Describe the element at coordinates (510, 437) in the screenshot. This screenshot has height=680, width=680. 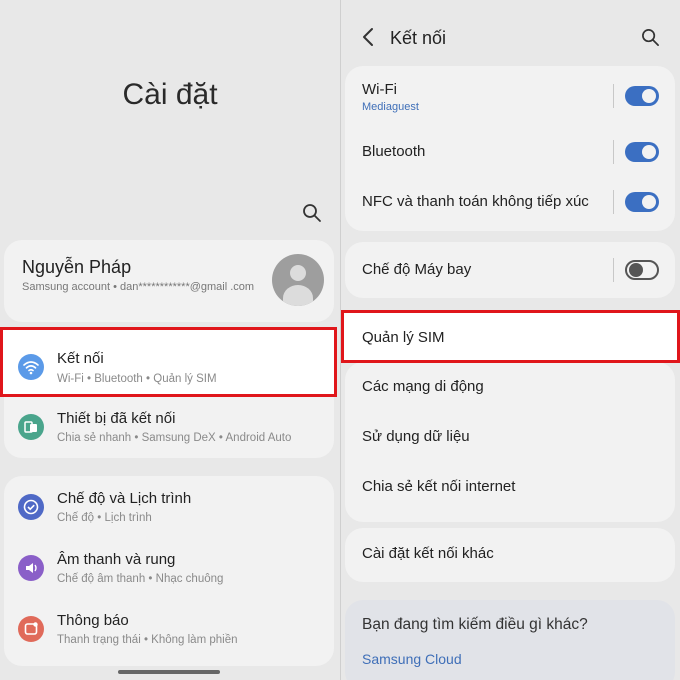
I see `data-usage-row: Sử dụng dữ liệu` at that location.